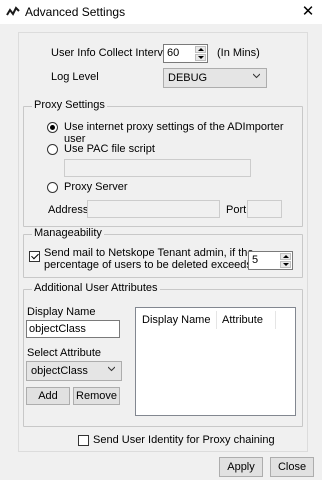 This screenshot has width=322, height=480. Describe the element at coordinates (13, 11) in the screenshot. I see `app-logo-icon` at that location.